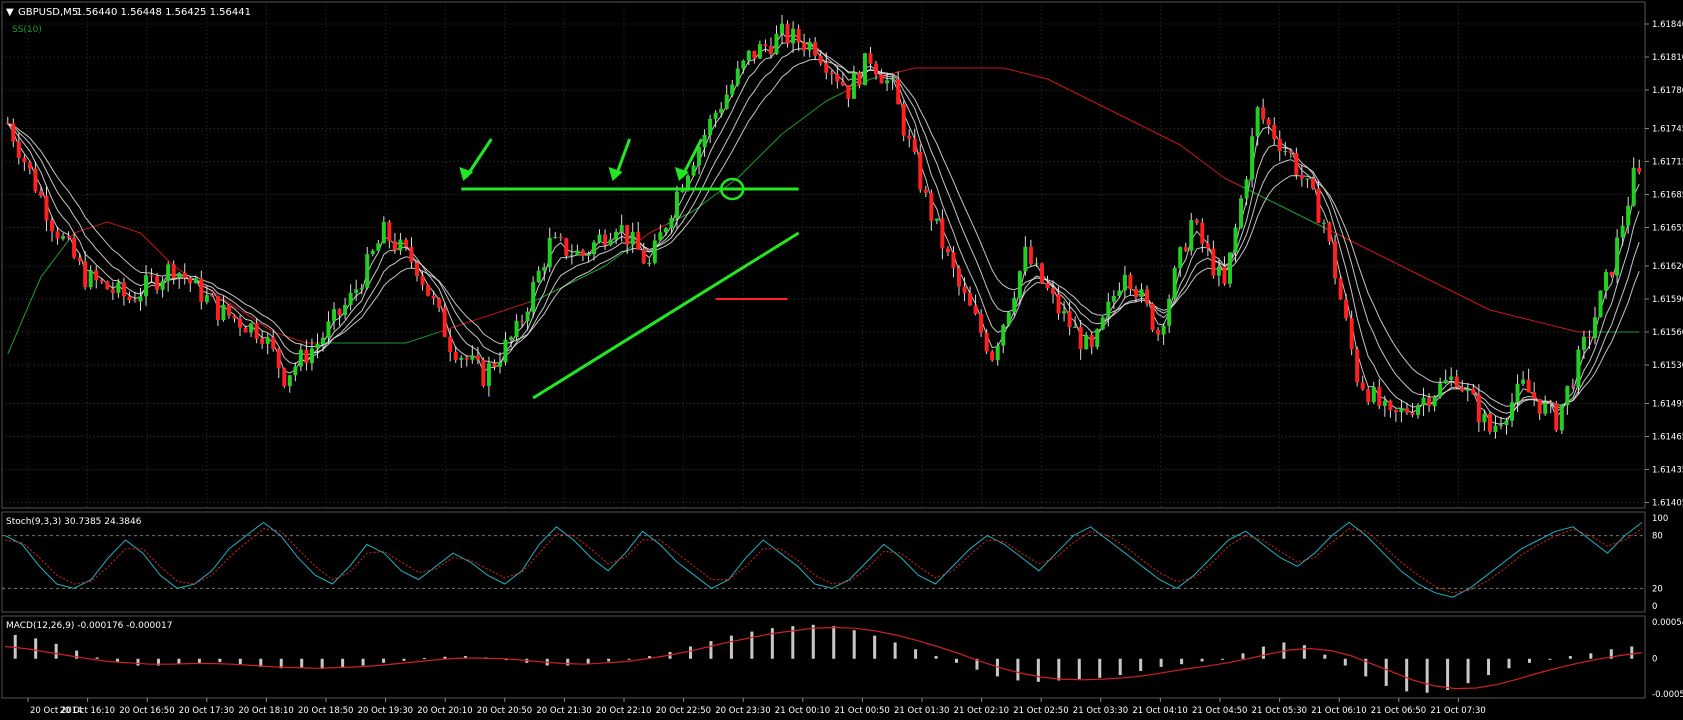  What do you see at coordinates (1667, 91) in the screenshot?
I see `price-tick-label: 1.61780` at bounding box center [1667, 91].